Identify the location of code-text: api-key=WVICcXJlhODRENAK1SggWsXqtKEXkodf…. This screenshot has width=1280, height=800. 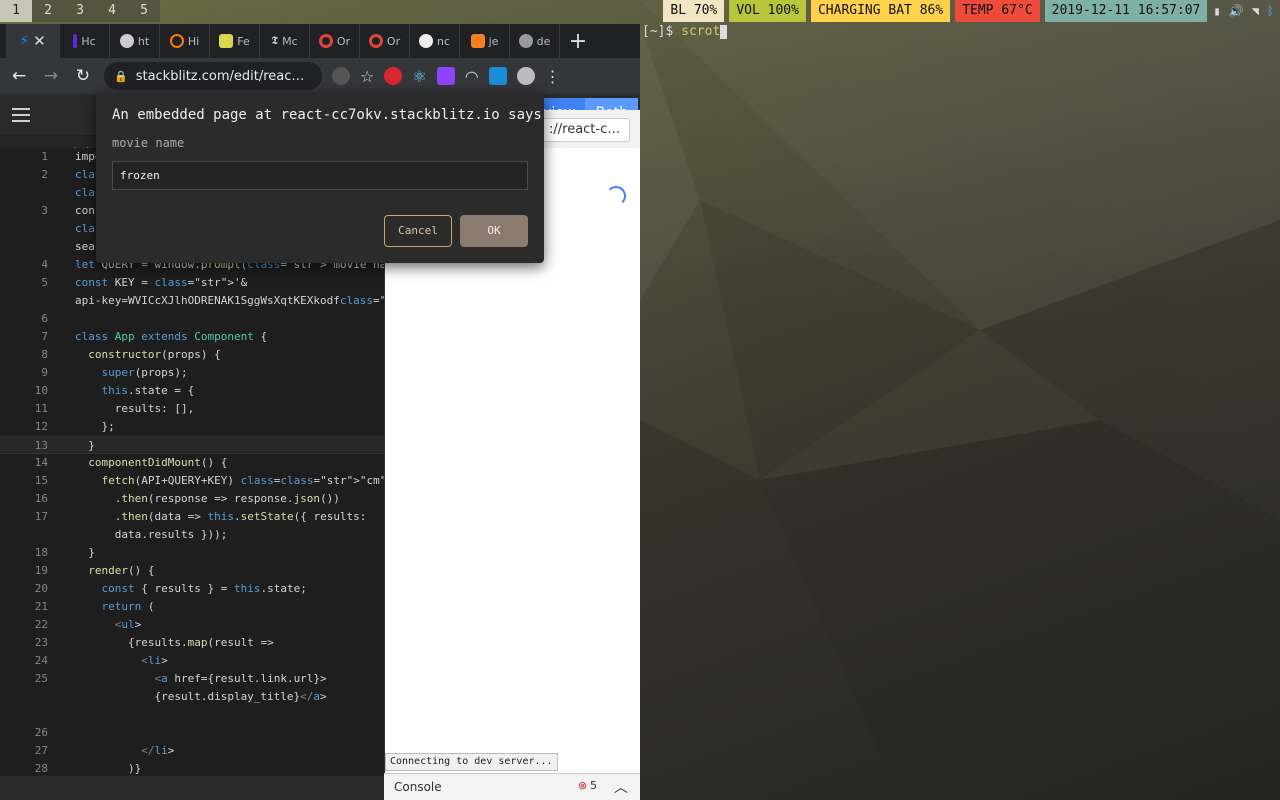
(229, 300).